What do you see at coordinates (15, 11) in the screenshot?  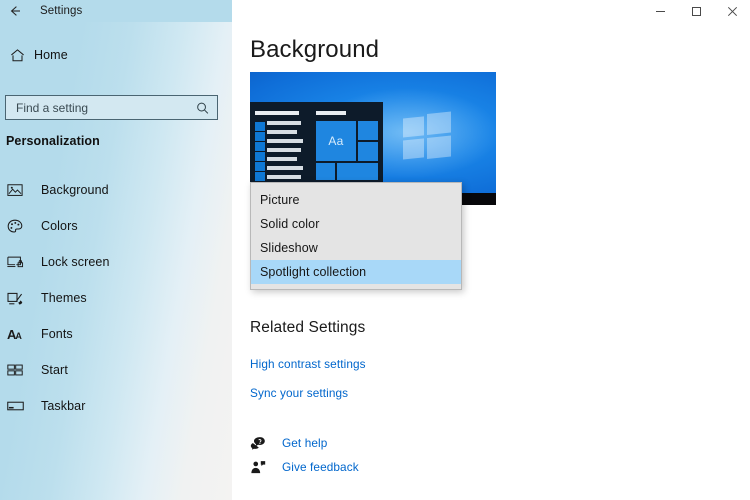 I see `back-button` at bounding box center [15, 11].